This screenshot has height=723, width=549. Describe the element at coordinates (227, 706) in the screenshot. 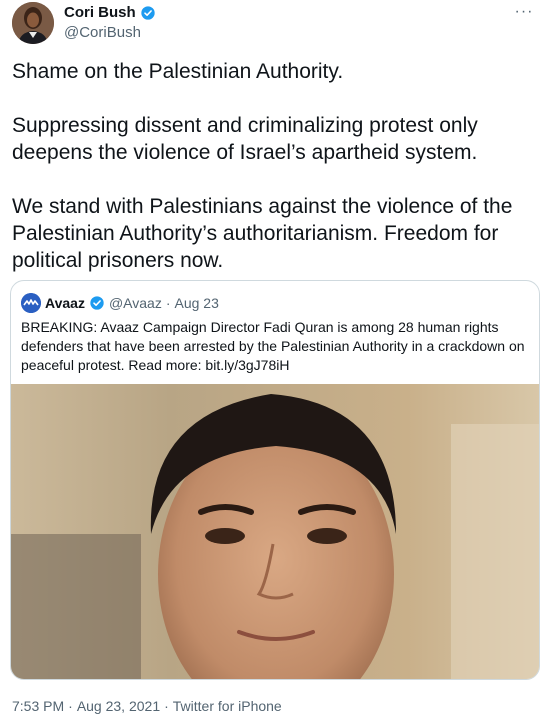

I see `tweet-source: Twitter for iPhone` at that location.